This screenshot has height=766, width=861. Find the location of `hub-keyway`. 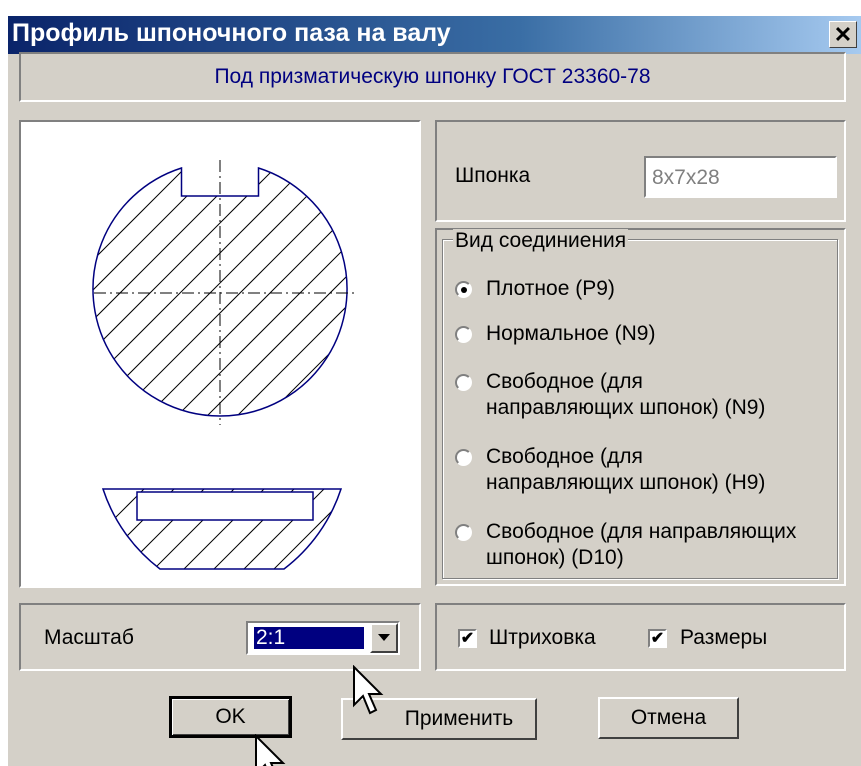

hub-keyway is located at coordinates (225, 506).